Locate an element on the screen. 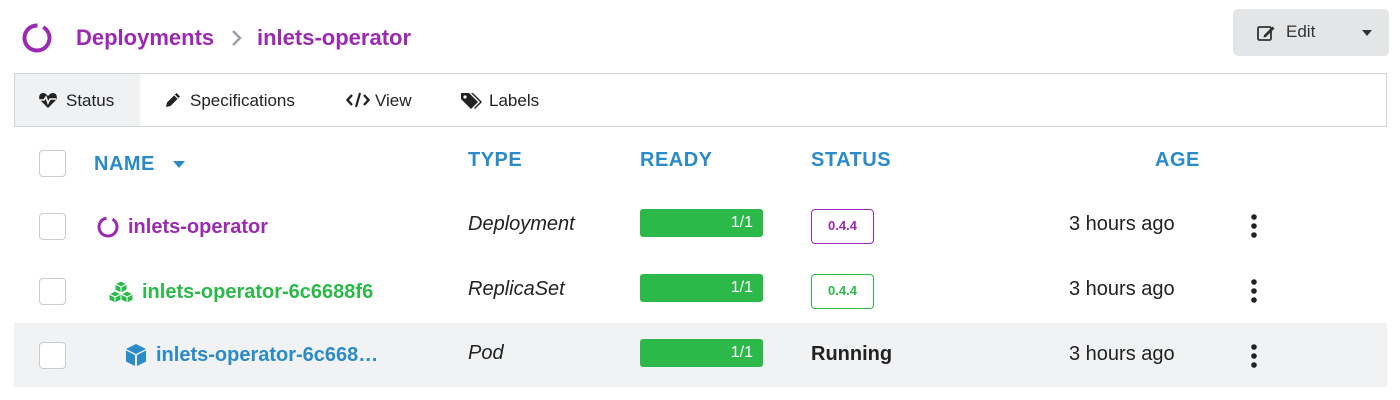 This screenshot has height=400, width=1400. breadcrumb-current: inlets-operator is located at coordinates (334, 37).